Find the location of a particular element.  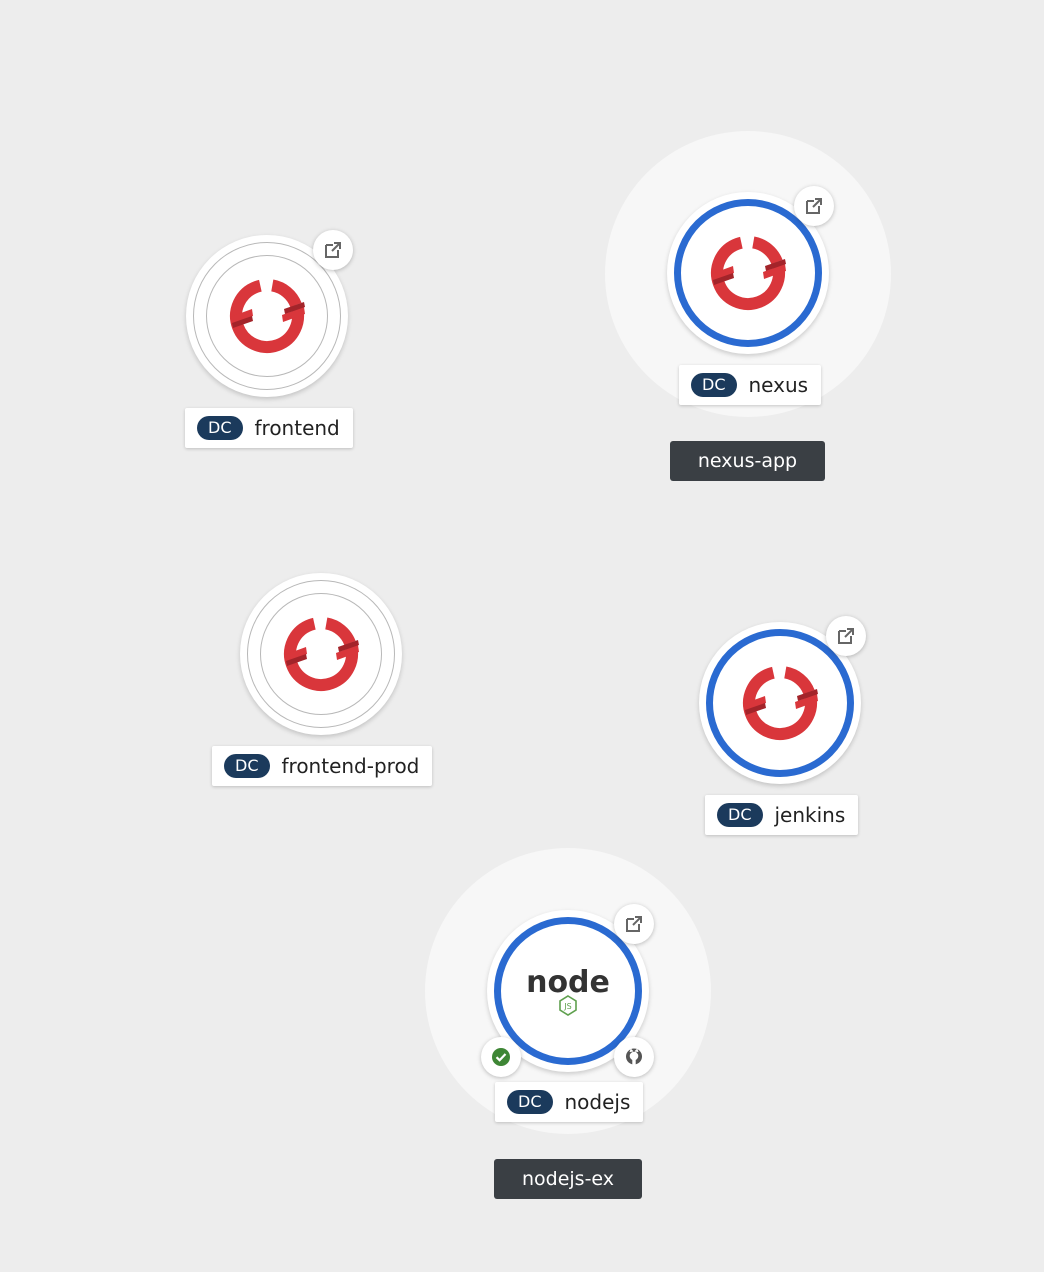

build-success-icon is located at coordinates (501, 1057).